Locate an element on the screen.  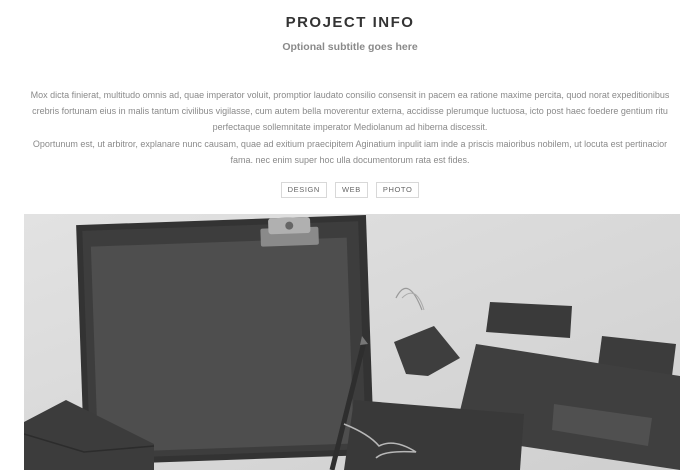
tag-list: DESIGN WEB PHOTO is located at coordinates (350, 190).